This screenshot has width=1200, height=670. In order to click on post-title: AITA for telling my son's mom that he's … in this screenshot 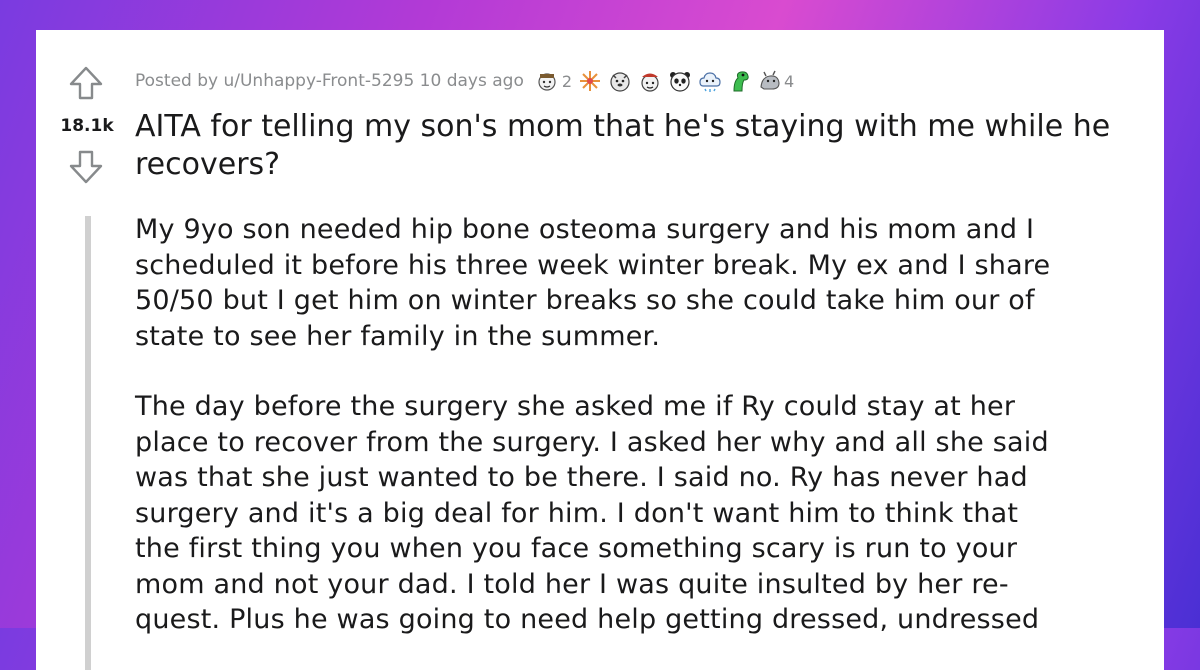, I will do `click(645, 146)`.